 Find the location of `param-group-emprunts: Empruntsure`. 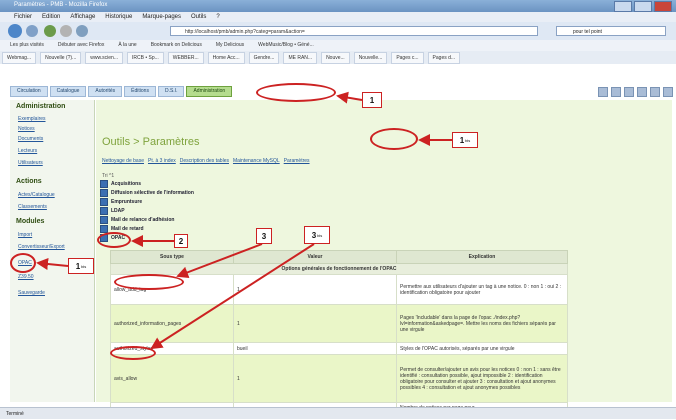

param-group-emprunts: Empruntsure is located at coordinates (121, 202).